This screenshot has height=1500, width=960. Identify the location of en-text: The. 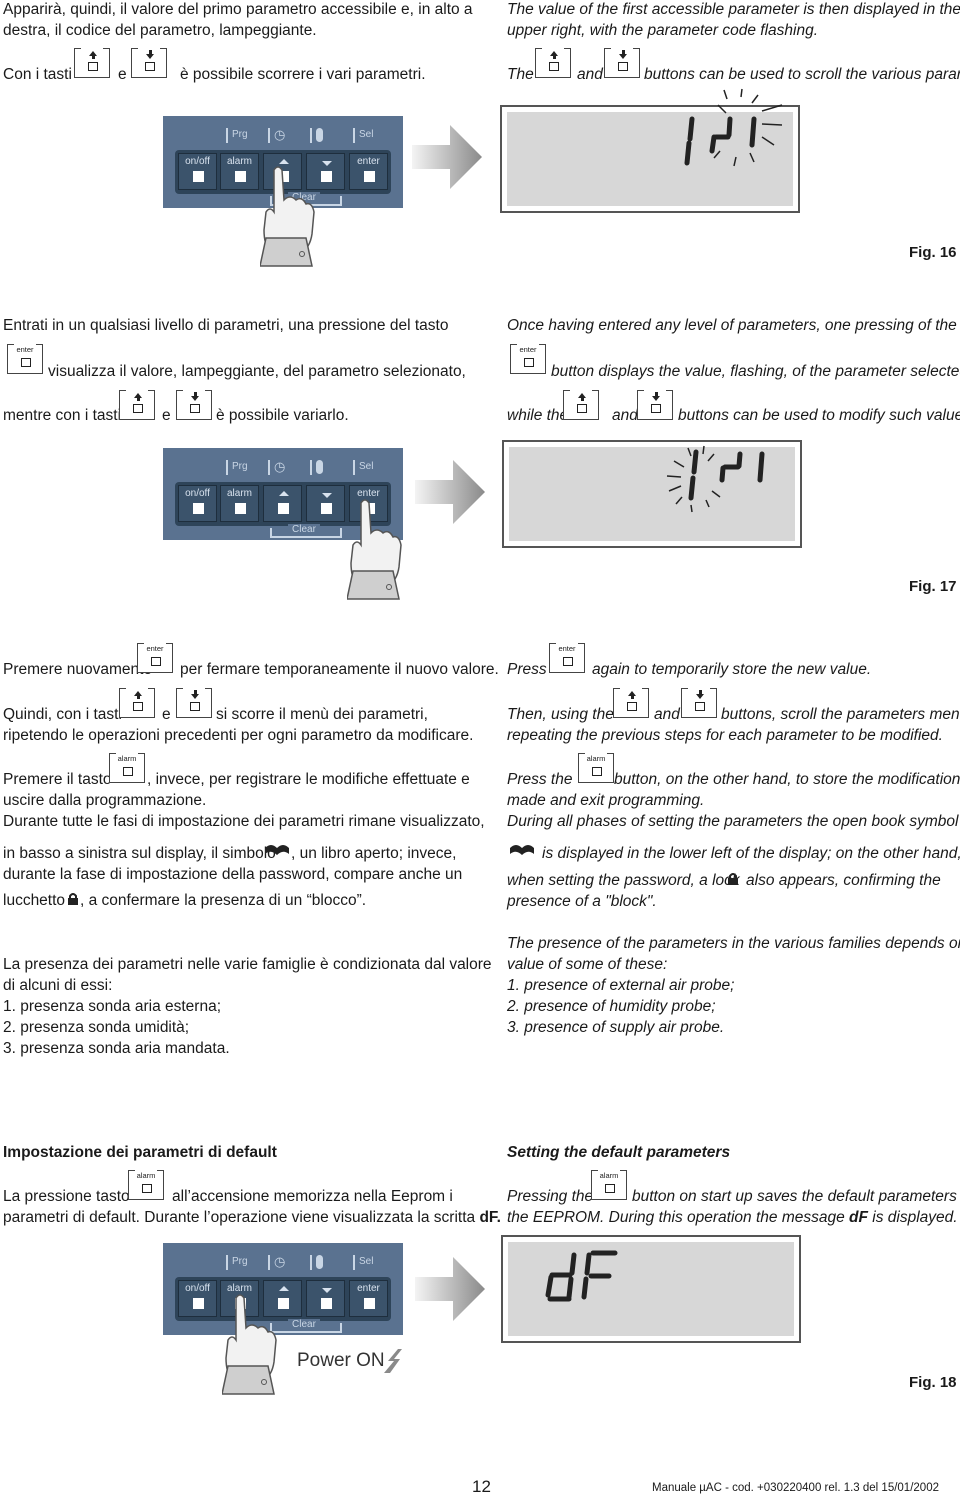
(520, 74).